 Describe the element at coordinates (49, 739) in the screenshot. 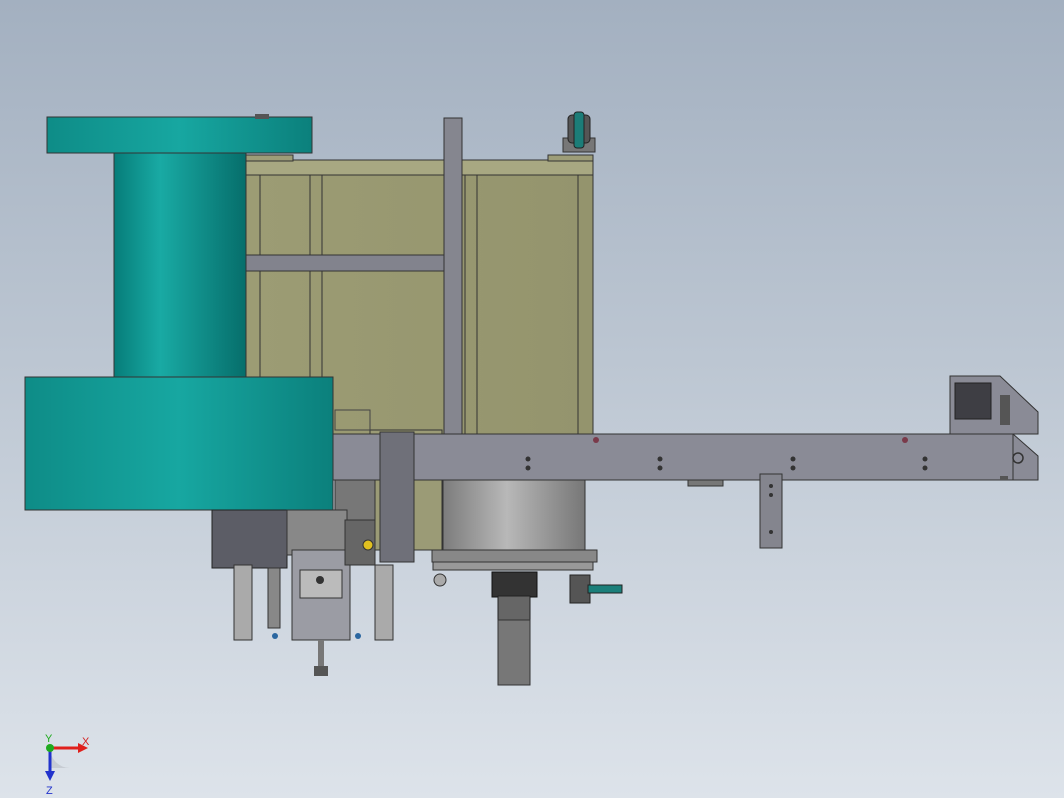

I see `y-axis-label: Y` at that location.